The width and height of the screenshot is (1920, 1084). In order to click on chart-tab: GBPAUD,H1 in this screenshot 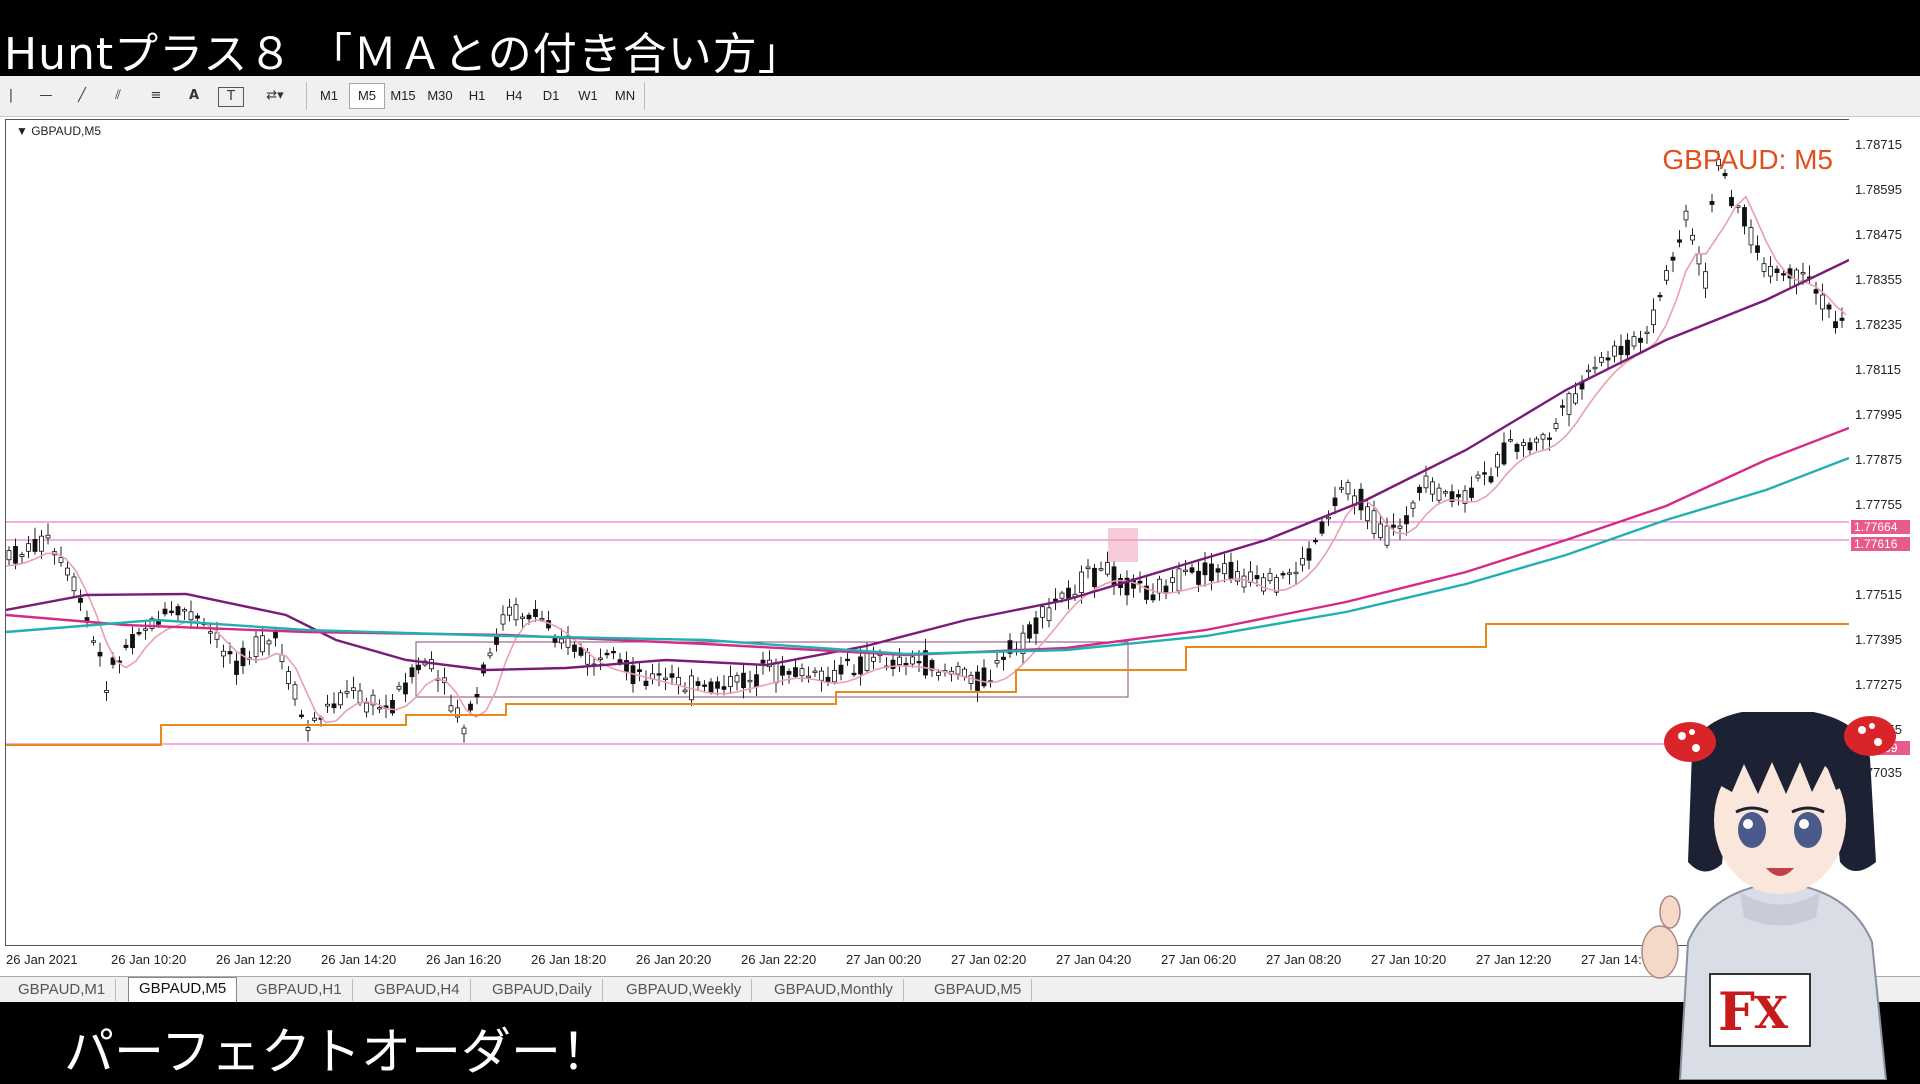, I will do `click(299, 990)`.